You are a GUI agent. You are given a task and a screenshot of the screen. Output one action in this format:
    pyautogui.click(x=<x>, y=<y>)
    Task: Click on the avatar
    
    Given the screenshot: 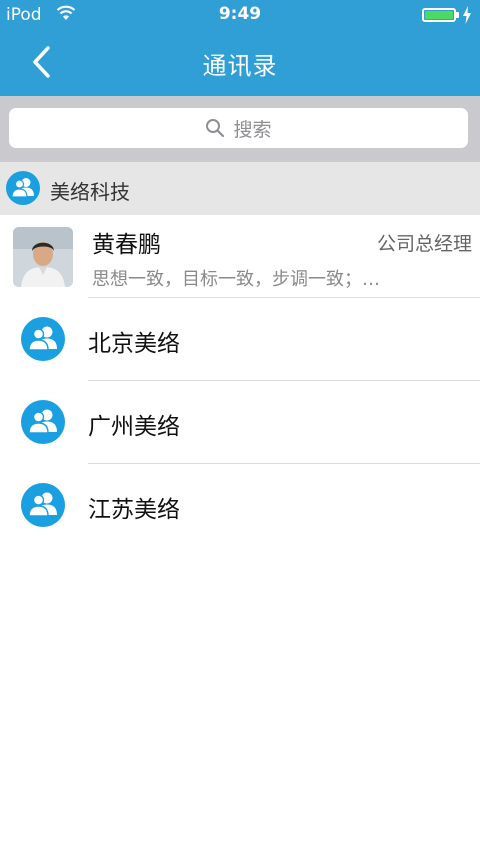 What is the action you would take?
    pyautogui.click(x=43, y=257)
    